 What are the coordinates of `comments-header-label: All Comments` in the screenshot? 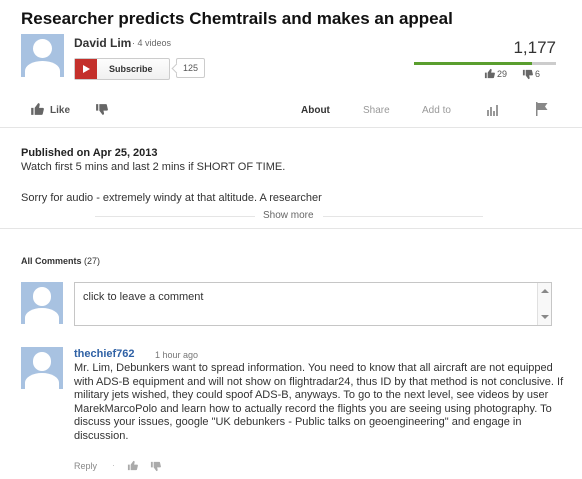 It's located at (51, 261).